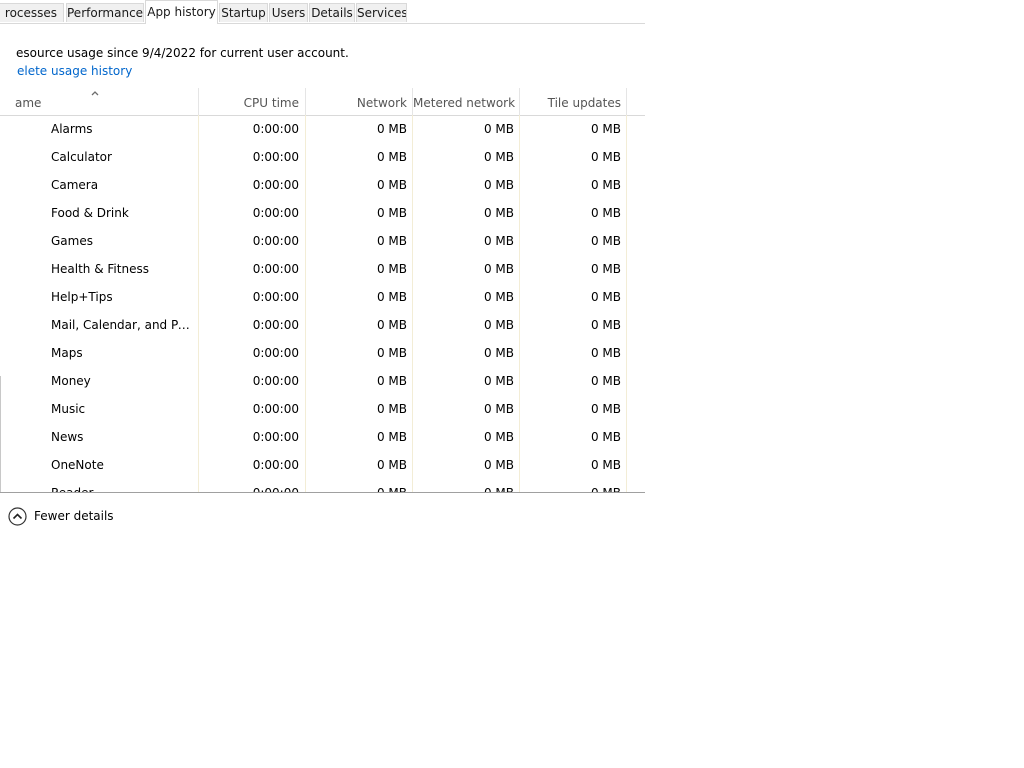 Image resolution: width=1024 pixels, height=768 pixels. I want to click on tab-app-history: App history, so click(181, 12).